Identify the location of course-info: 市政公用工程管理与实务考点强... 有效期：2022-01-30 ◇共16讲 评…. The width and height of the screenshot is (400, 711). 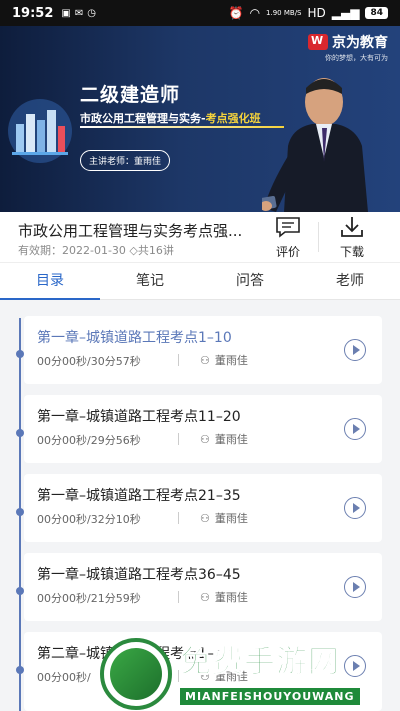
(200, 237).